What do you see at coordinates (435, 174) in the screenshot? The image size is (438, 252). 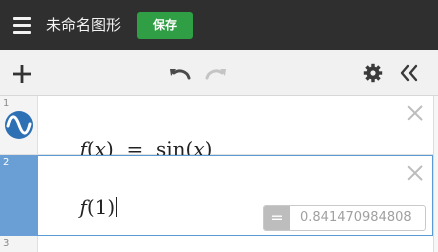 I see `graph-paper-edge` at bounding box center [435, 174].